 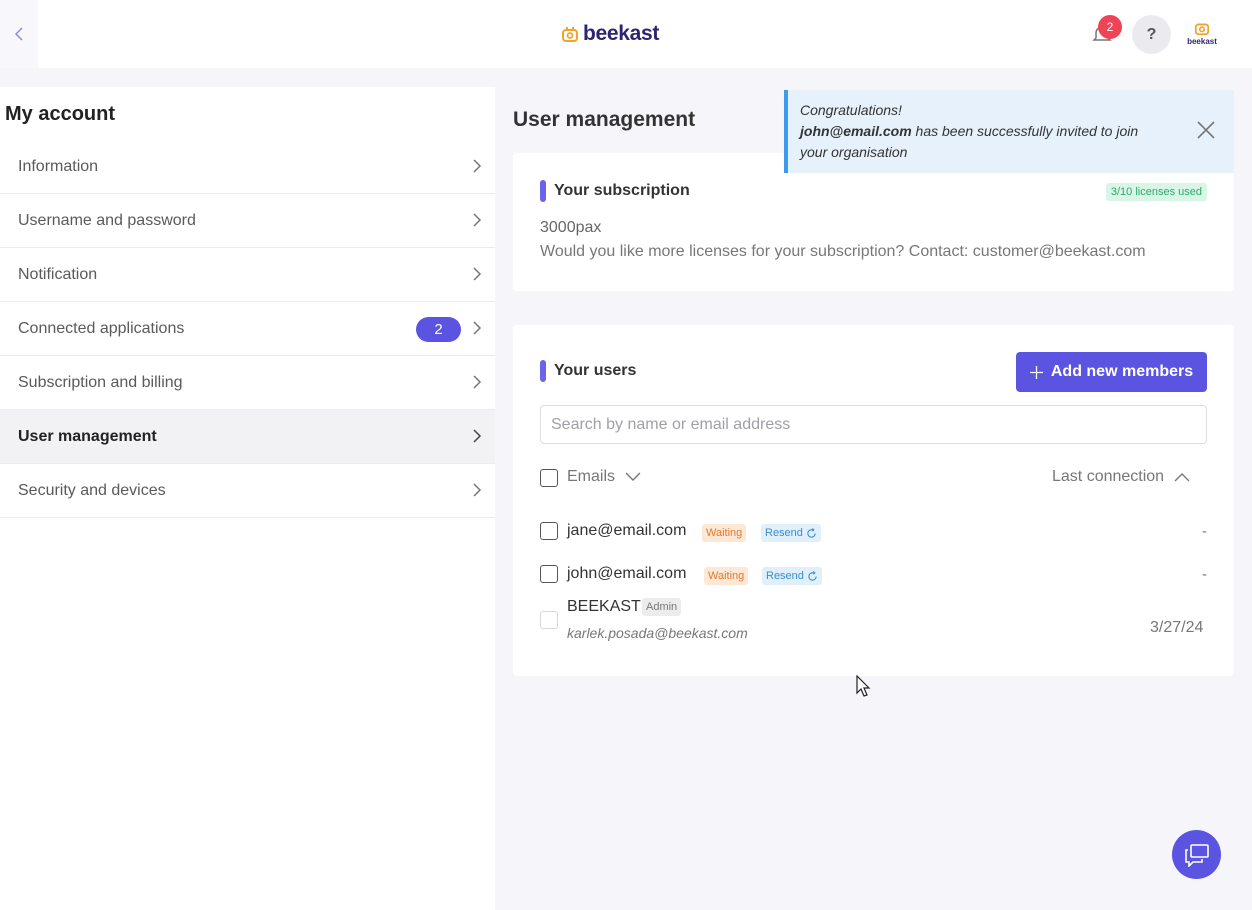 I want to click on row-checkbox-disabled, so click(x=549, y=620).